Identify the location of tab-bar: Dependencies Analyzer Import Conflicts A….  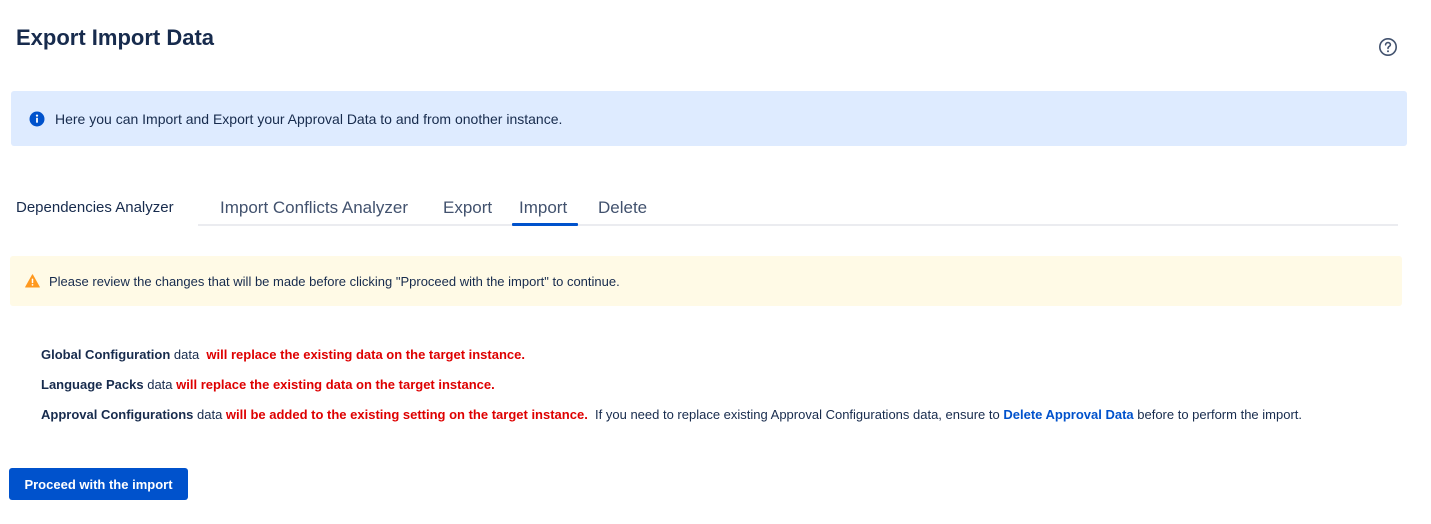
(699, 208).